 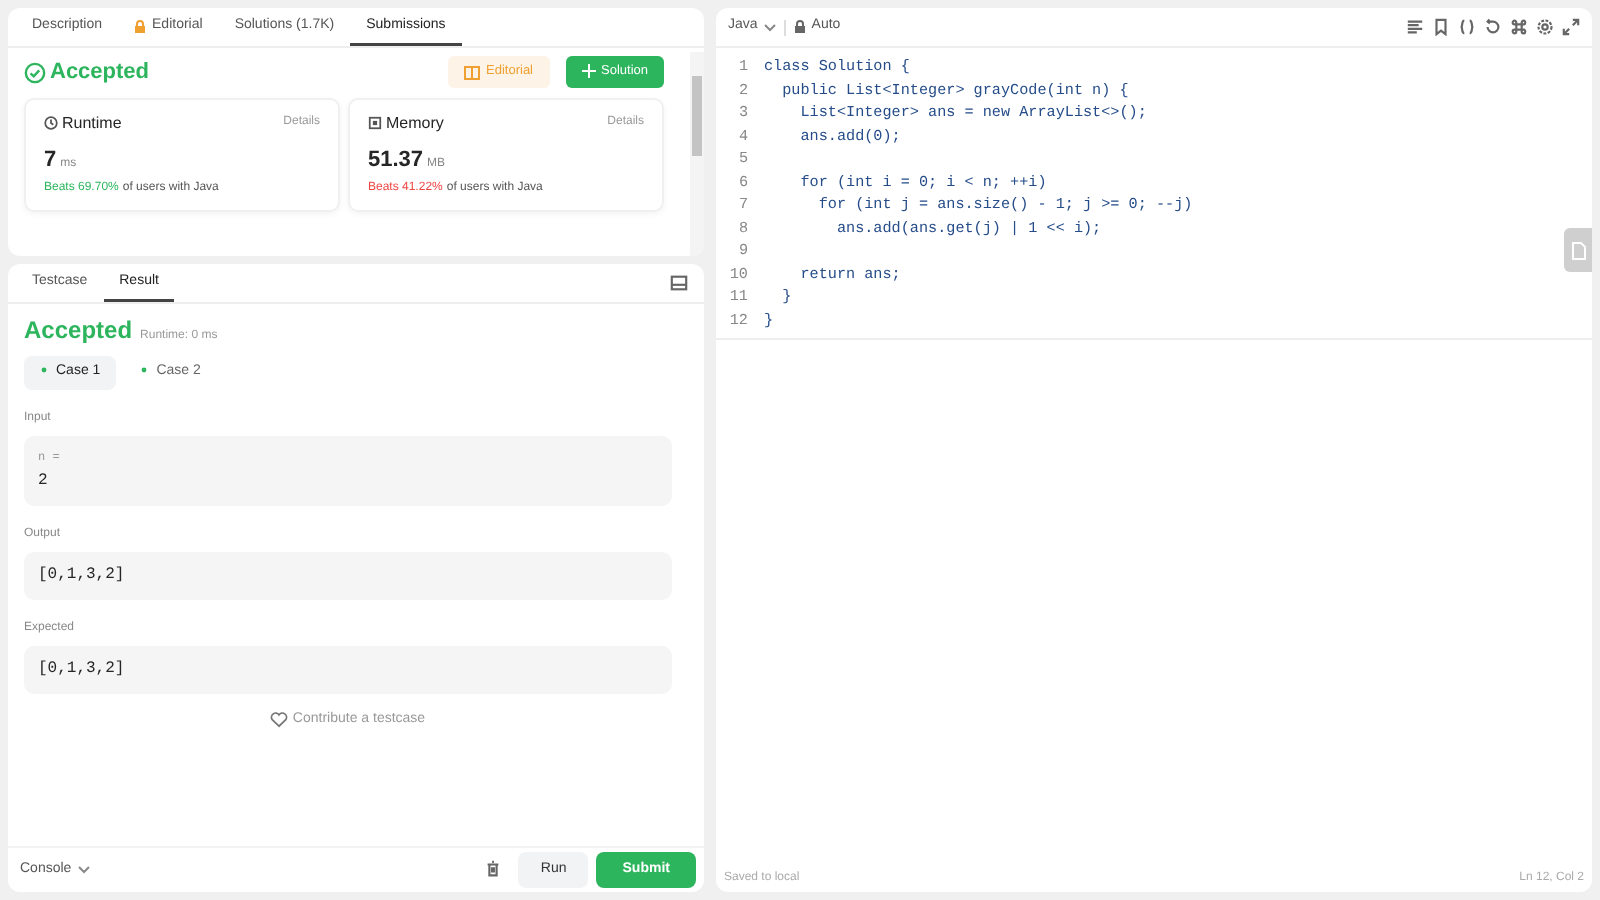 I want to click on braces-icon, so click(x=1467, y=27).